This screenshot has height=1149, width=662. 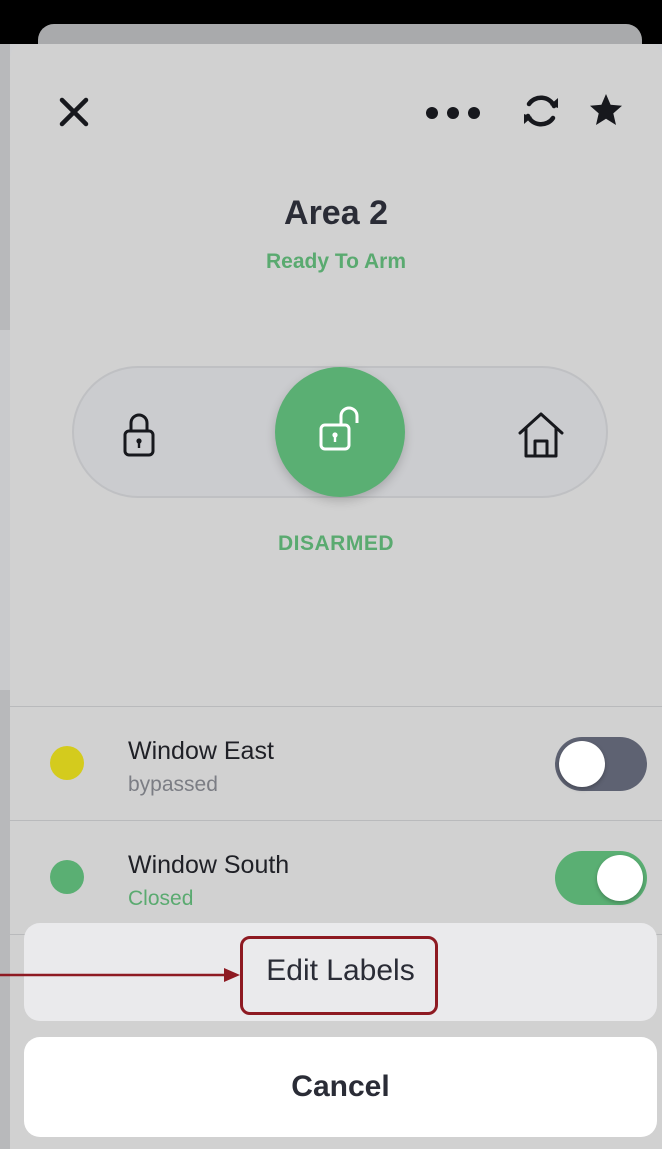 I want to click on more-horizontal-icon, so click(x=453, y=113).